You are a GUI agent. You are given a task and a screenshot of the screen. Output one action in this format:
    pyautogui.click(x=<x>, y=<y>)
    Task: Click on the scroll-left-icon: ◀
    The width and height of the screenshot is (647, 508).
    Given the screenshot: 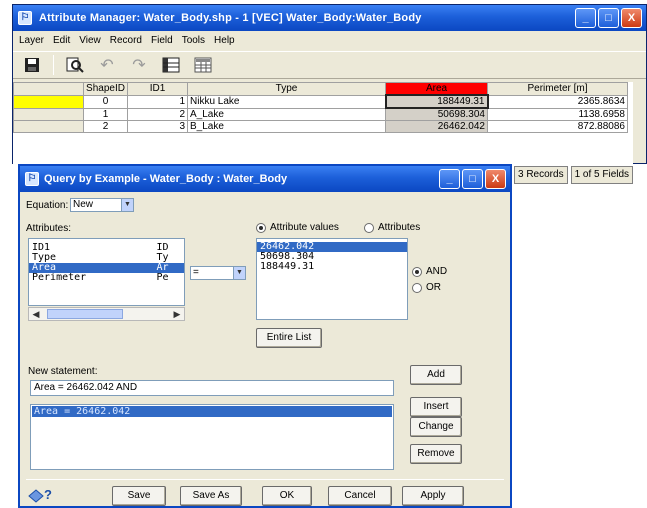 What is the action you would take?
    pyautogui.click(x=36, y=314)
    